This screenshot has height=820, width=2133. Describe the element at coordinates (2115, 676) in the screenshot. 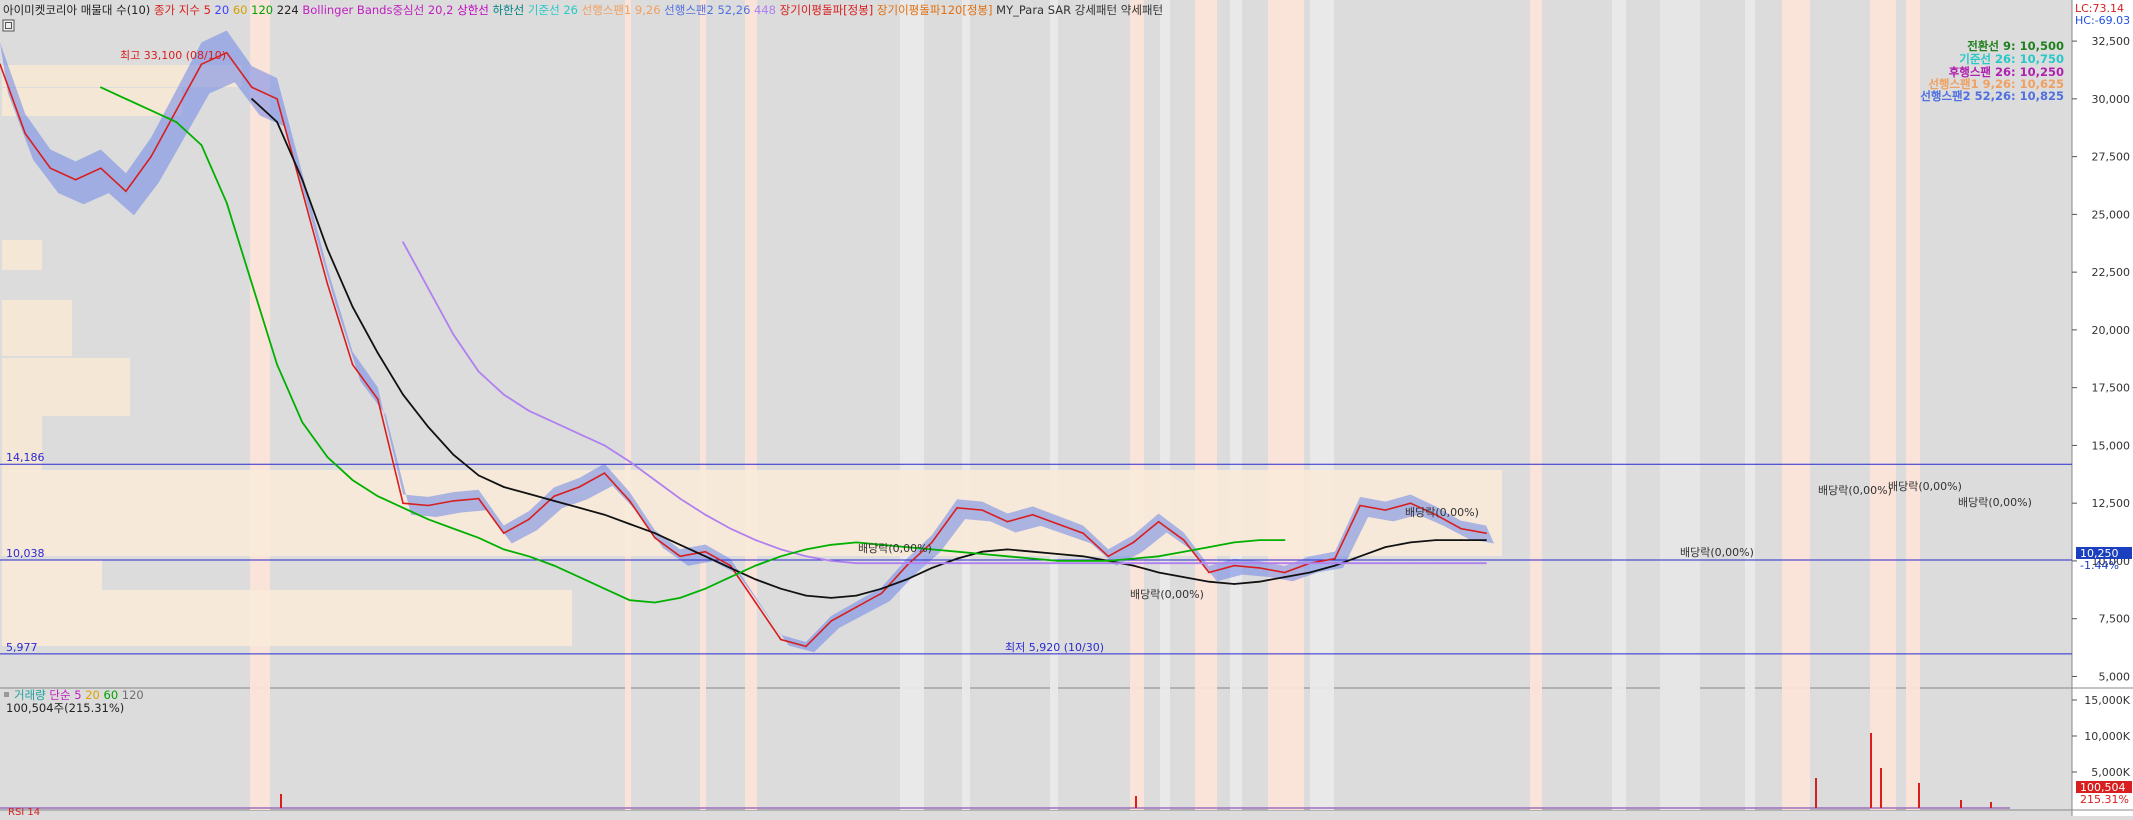

I see `price-tick-label: 5,000` at that location.